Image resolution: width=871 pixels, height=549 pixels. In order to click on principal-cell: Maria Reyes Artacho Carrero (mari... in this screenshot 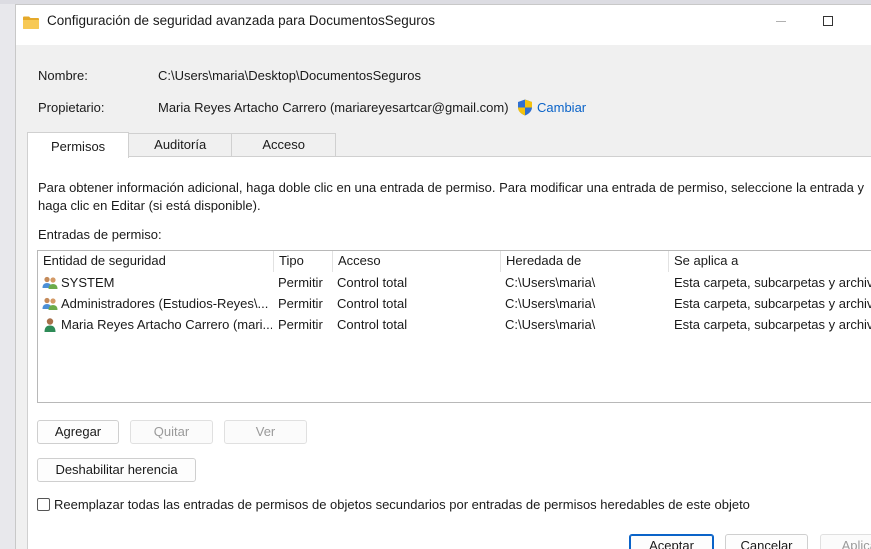, I will do `click(157, 324)`.